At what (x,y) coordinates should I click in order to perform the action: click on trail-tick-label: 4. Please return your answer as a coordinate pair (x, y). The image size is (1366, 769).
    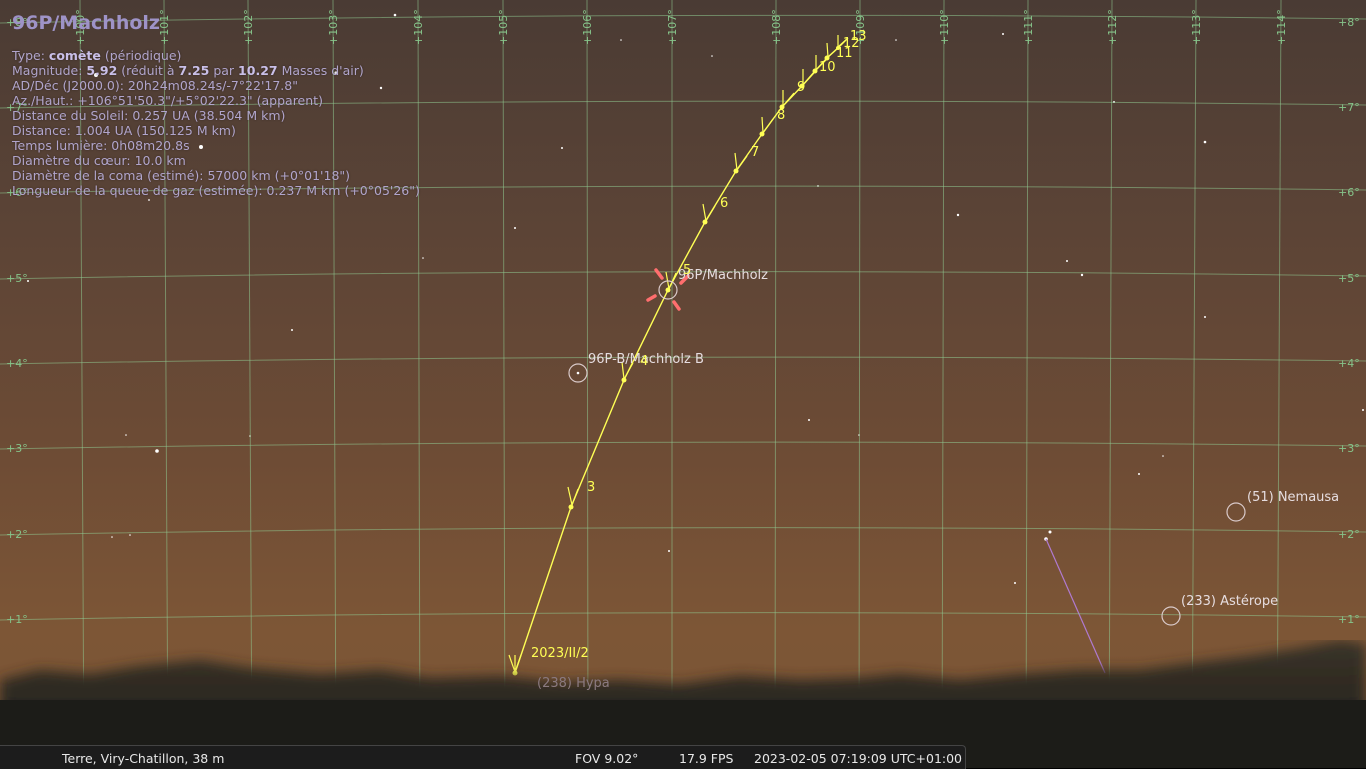
    Looking at the image, I should click on (644, 361).